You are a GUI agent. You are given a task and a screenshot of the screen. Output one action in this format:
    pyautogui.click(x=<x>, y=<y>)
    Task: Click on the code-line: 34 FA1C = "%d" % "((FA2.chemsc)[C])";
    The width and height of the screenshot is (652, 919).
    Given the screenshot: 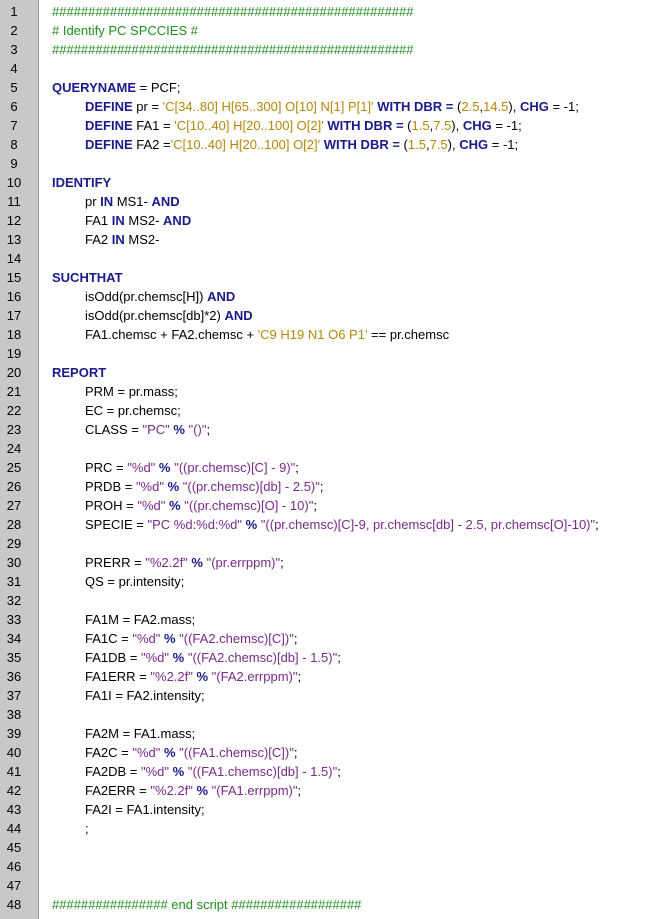 What is the action you would take?
    pyautogui.click(x=326, y=638)
    